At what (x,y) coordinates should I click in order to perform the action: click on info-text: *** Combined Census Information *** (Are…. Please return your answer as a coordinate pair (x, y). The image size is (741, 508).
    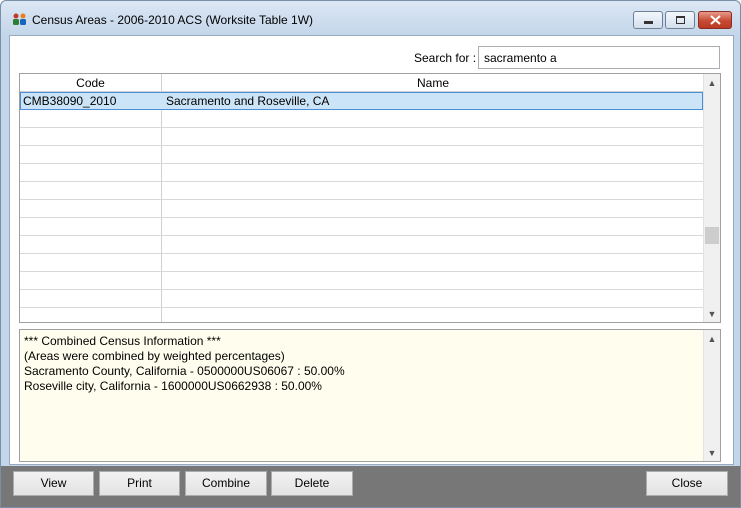
    Looking at the image, I should click on (184, 364).